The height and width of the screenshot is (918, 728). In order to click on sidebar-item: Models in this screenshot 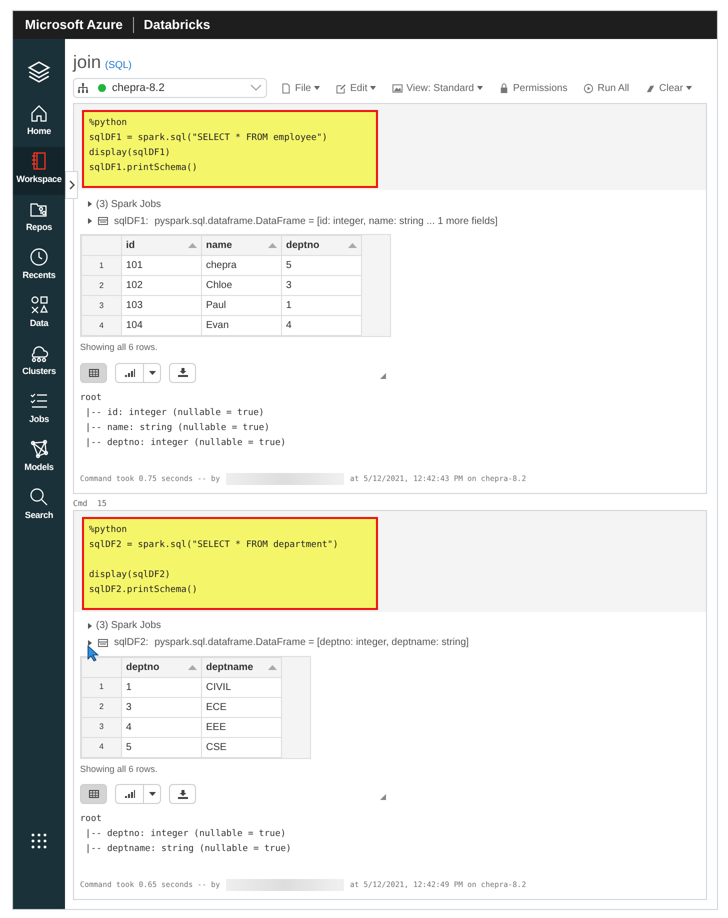, I will do `click(39, 459)`.